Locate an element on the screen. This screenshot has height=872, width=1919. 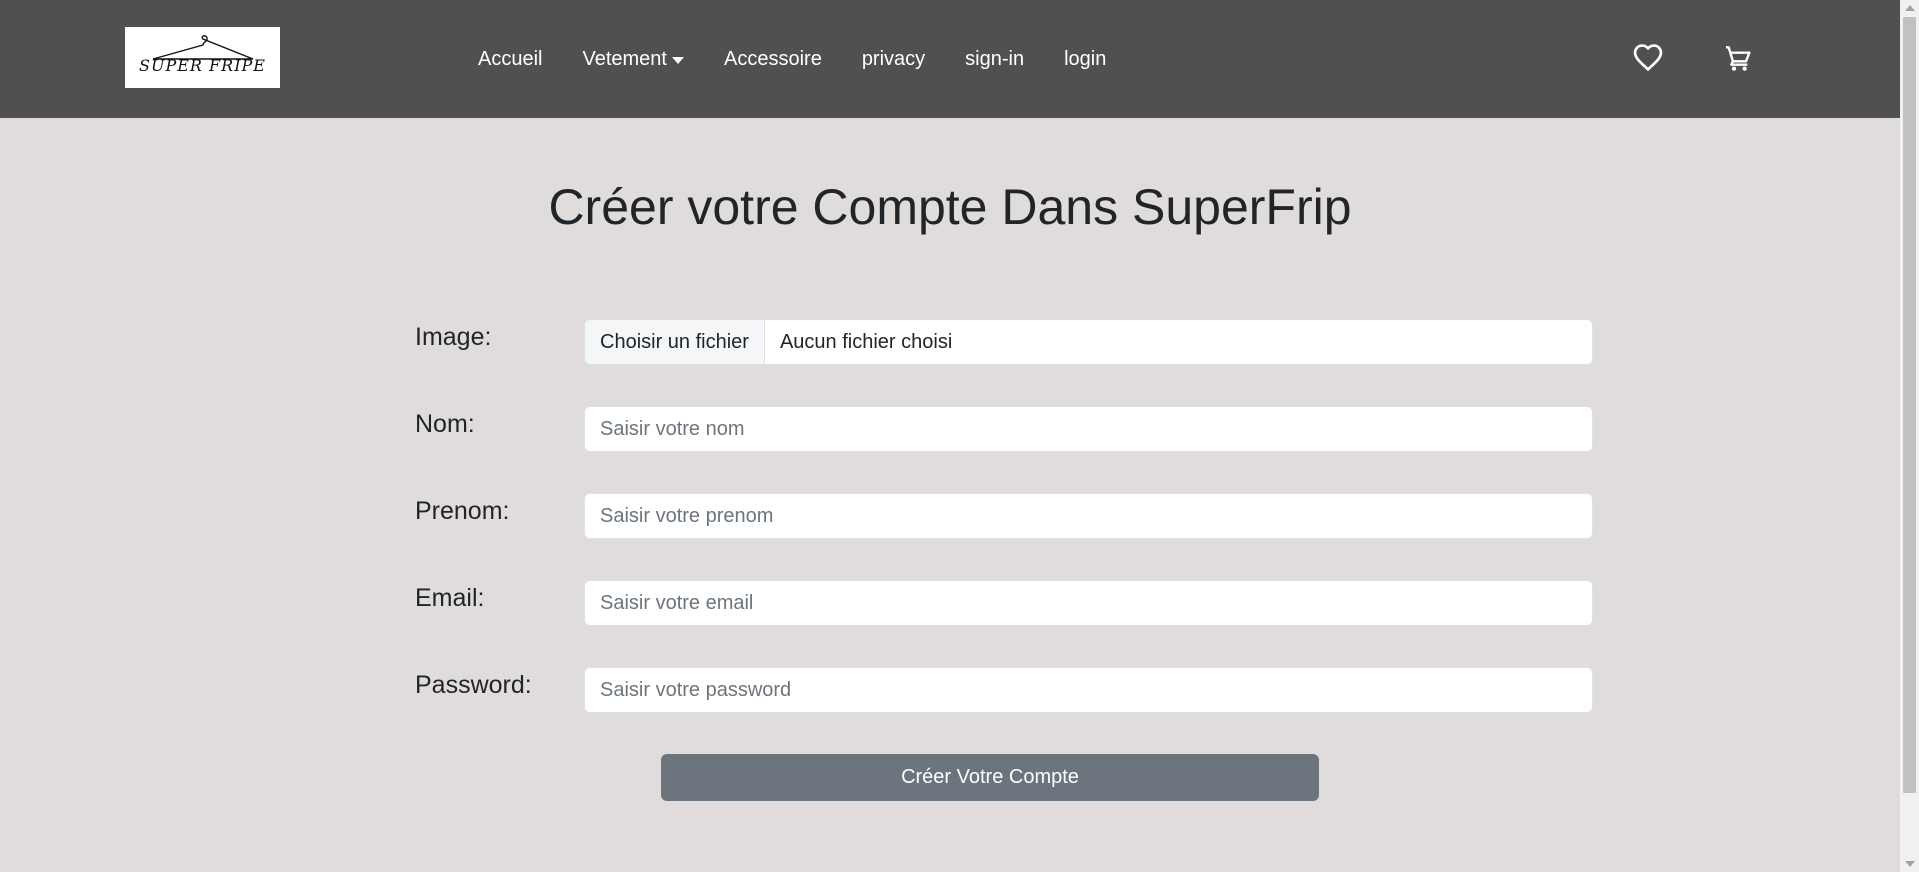
form-row-password: Password: is located at coordinates (1004, 690).